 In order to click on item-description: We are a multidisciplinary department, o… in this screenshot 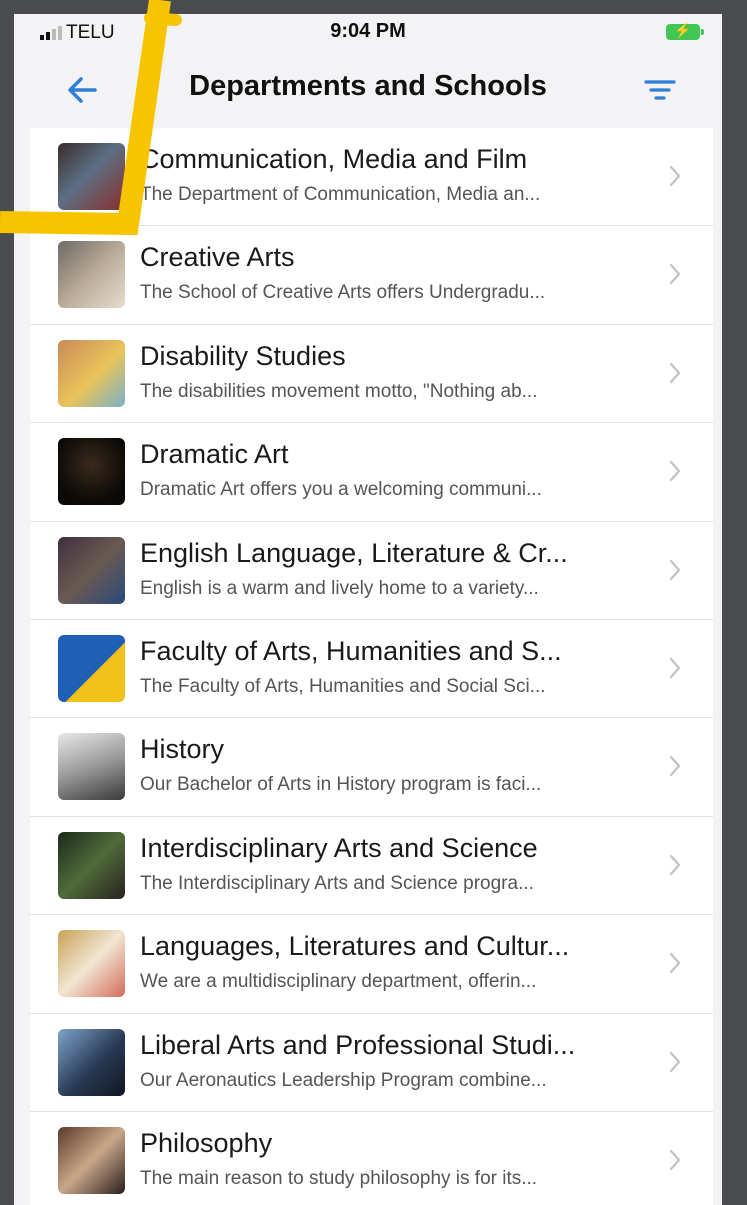, I will do `click(338, 982)`.